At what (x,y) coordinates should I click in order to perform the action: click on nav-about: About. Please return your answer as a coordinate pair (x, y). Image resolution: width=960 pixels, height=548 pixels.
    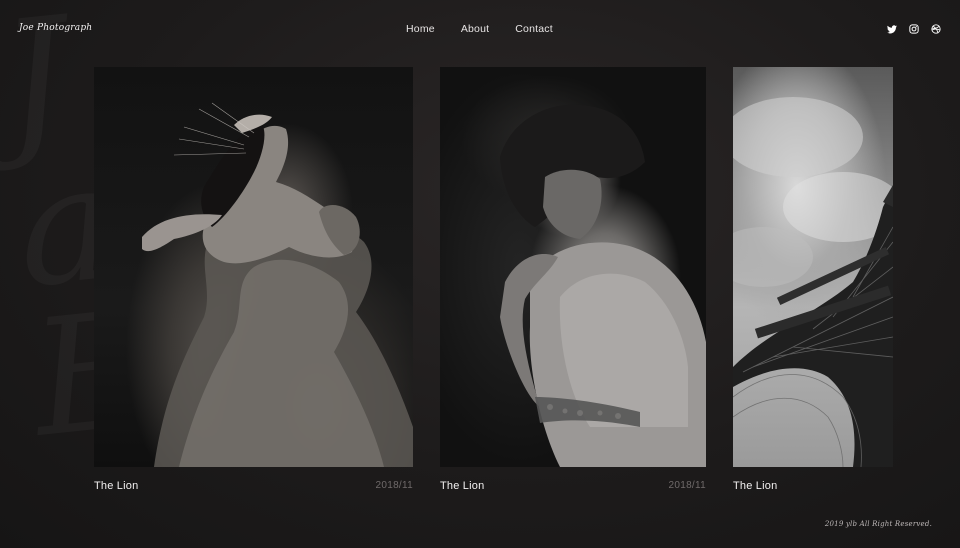
    Looking at the image, I should click on (475, 29).